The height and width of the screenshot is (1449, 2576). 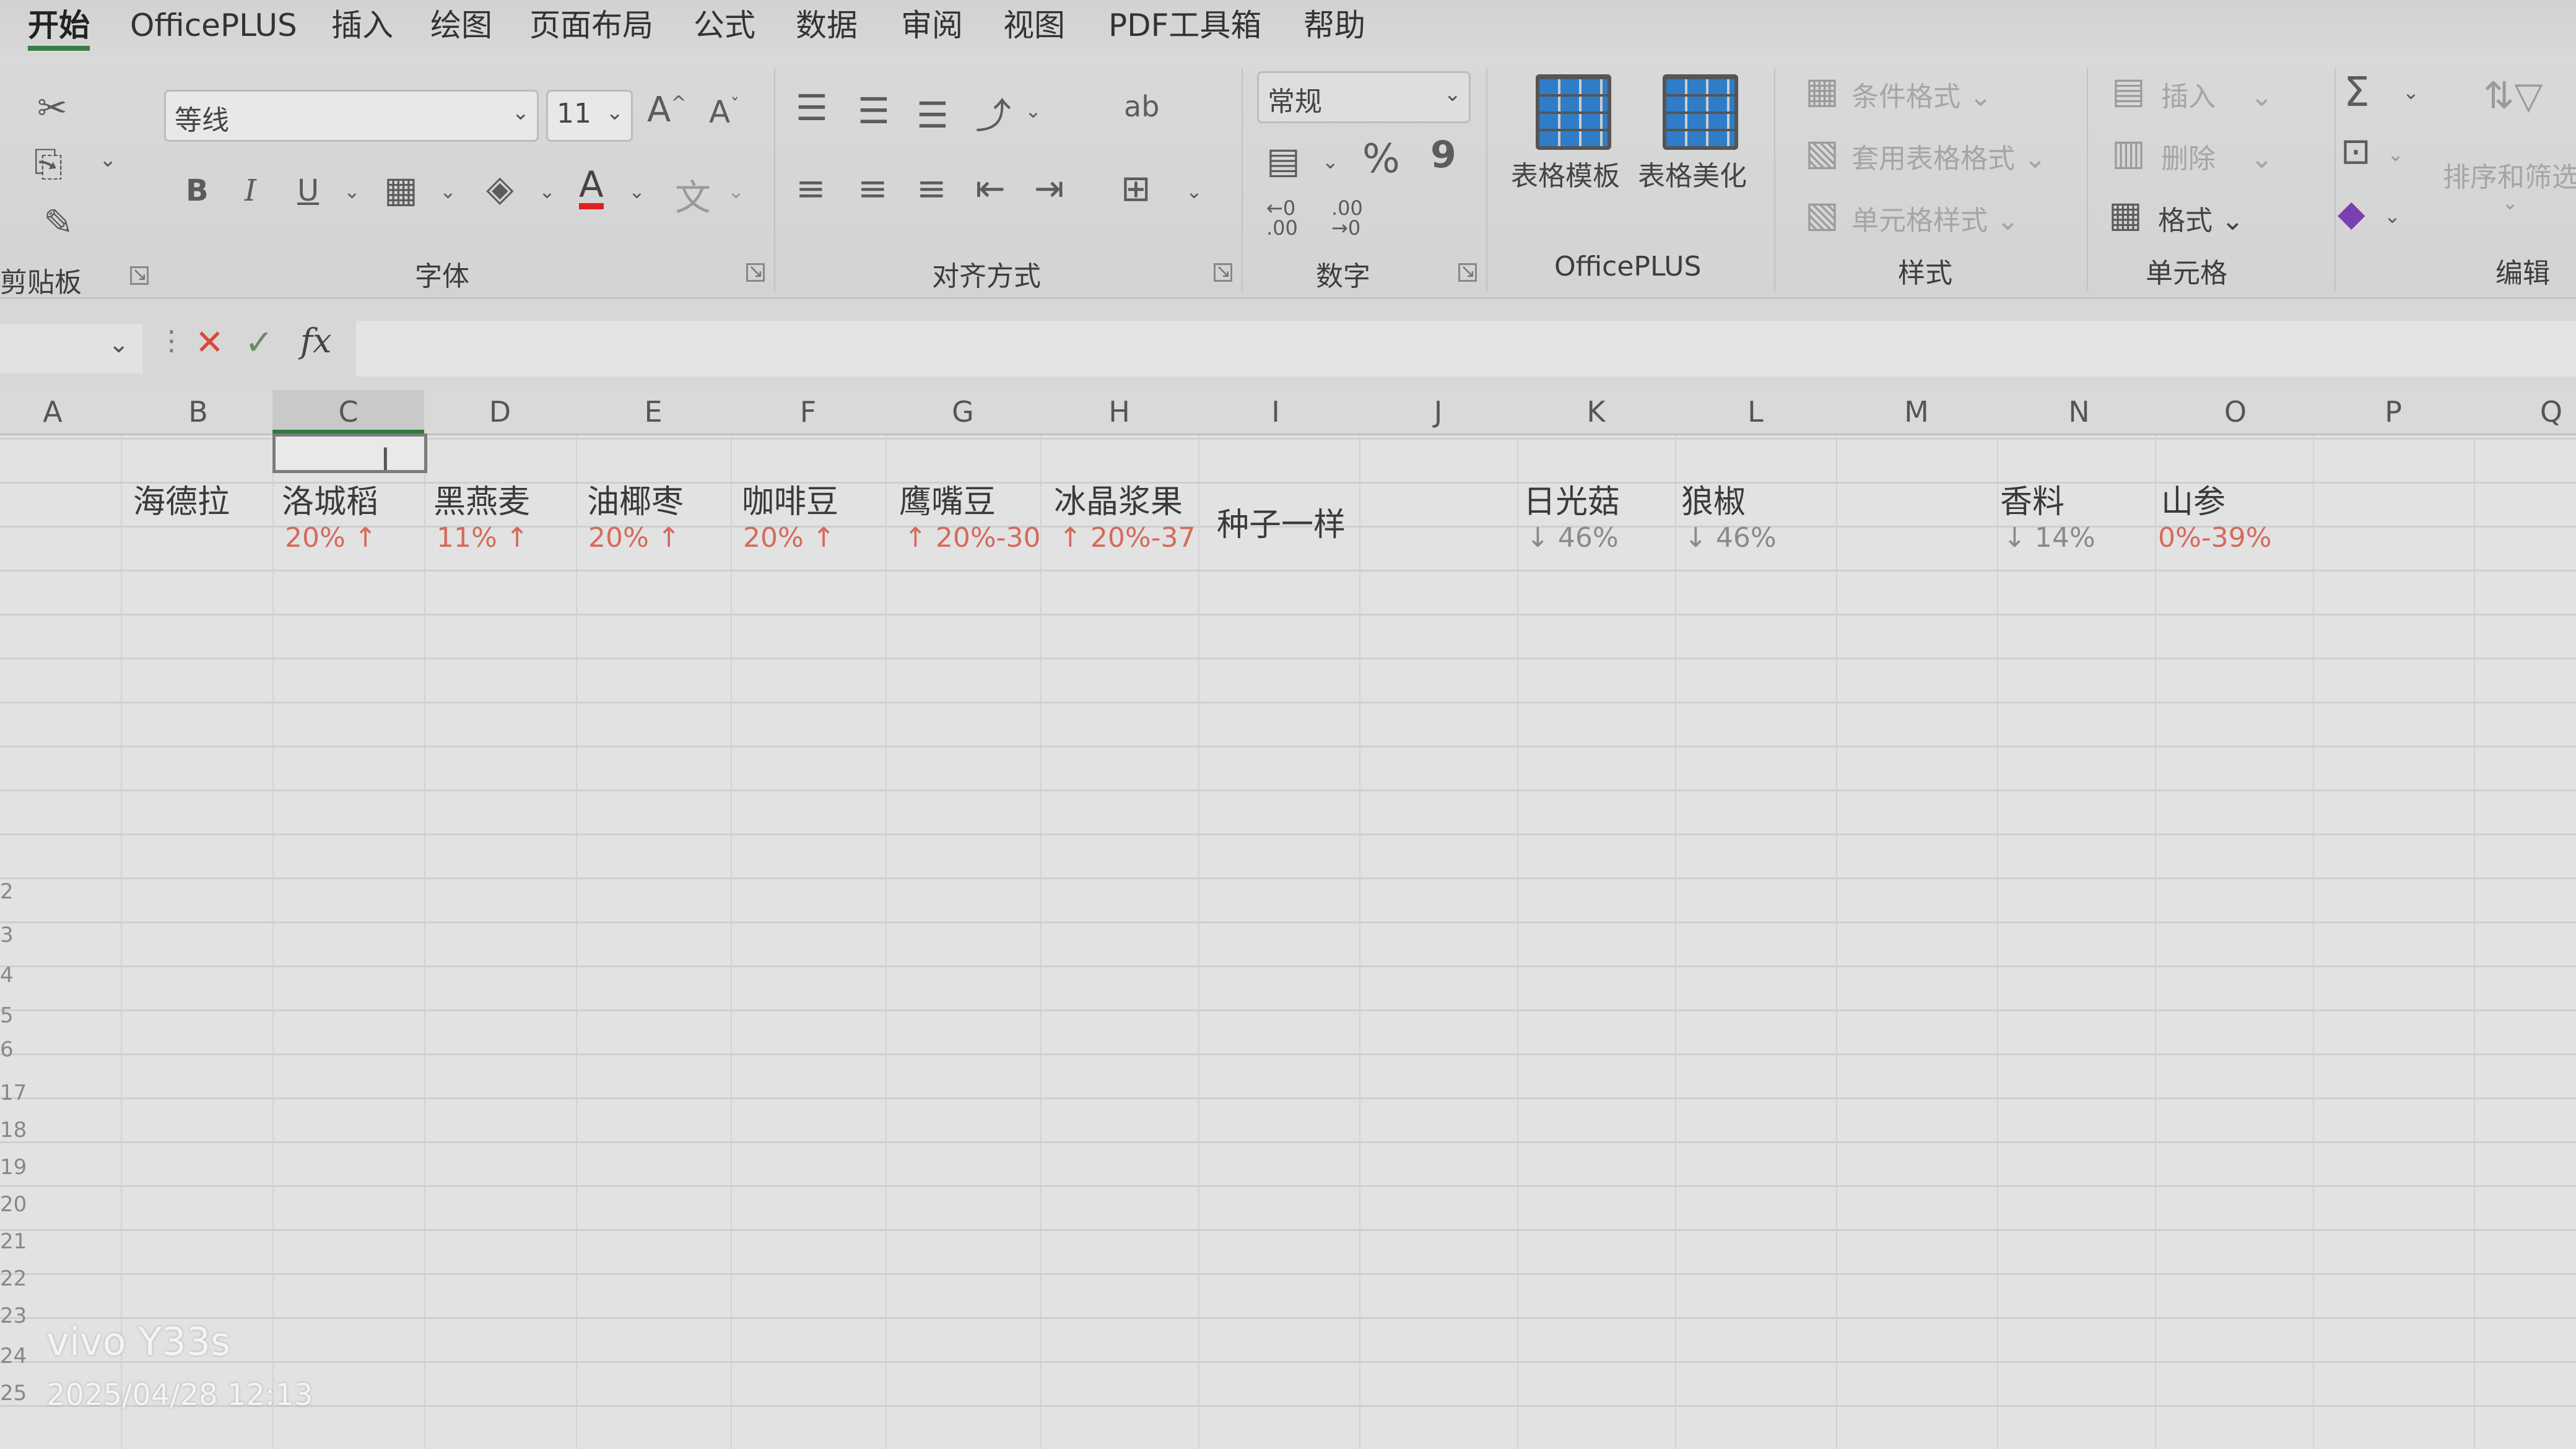 I want to click on table-format-icon: ▧, so click(x=1822, y=152).